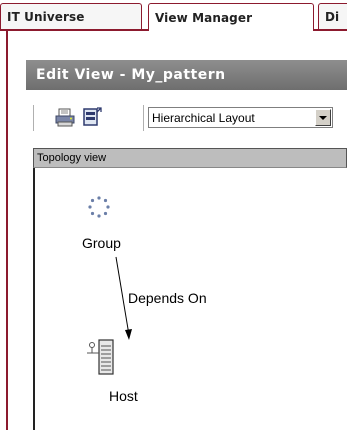 The image size is (347, 430). What do you see at coordinates (204, 17) in the screenshot?
I see `tab-label: View Manager` at bounding box center [204, 17].